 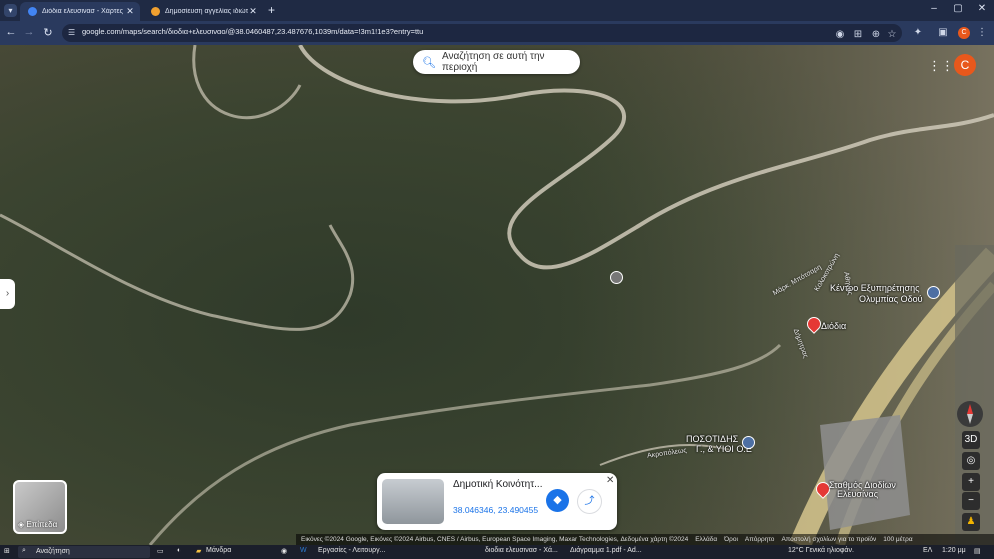 What do you see at coordinates (284, 551) in the screenshot?
I see `chrome-icon: ◉` at bounding box center [284, 551].